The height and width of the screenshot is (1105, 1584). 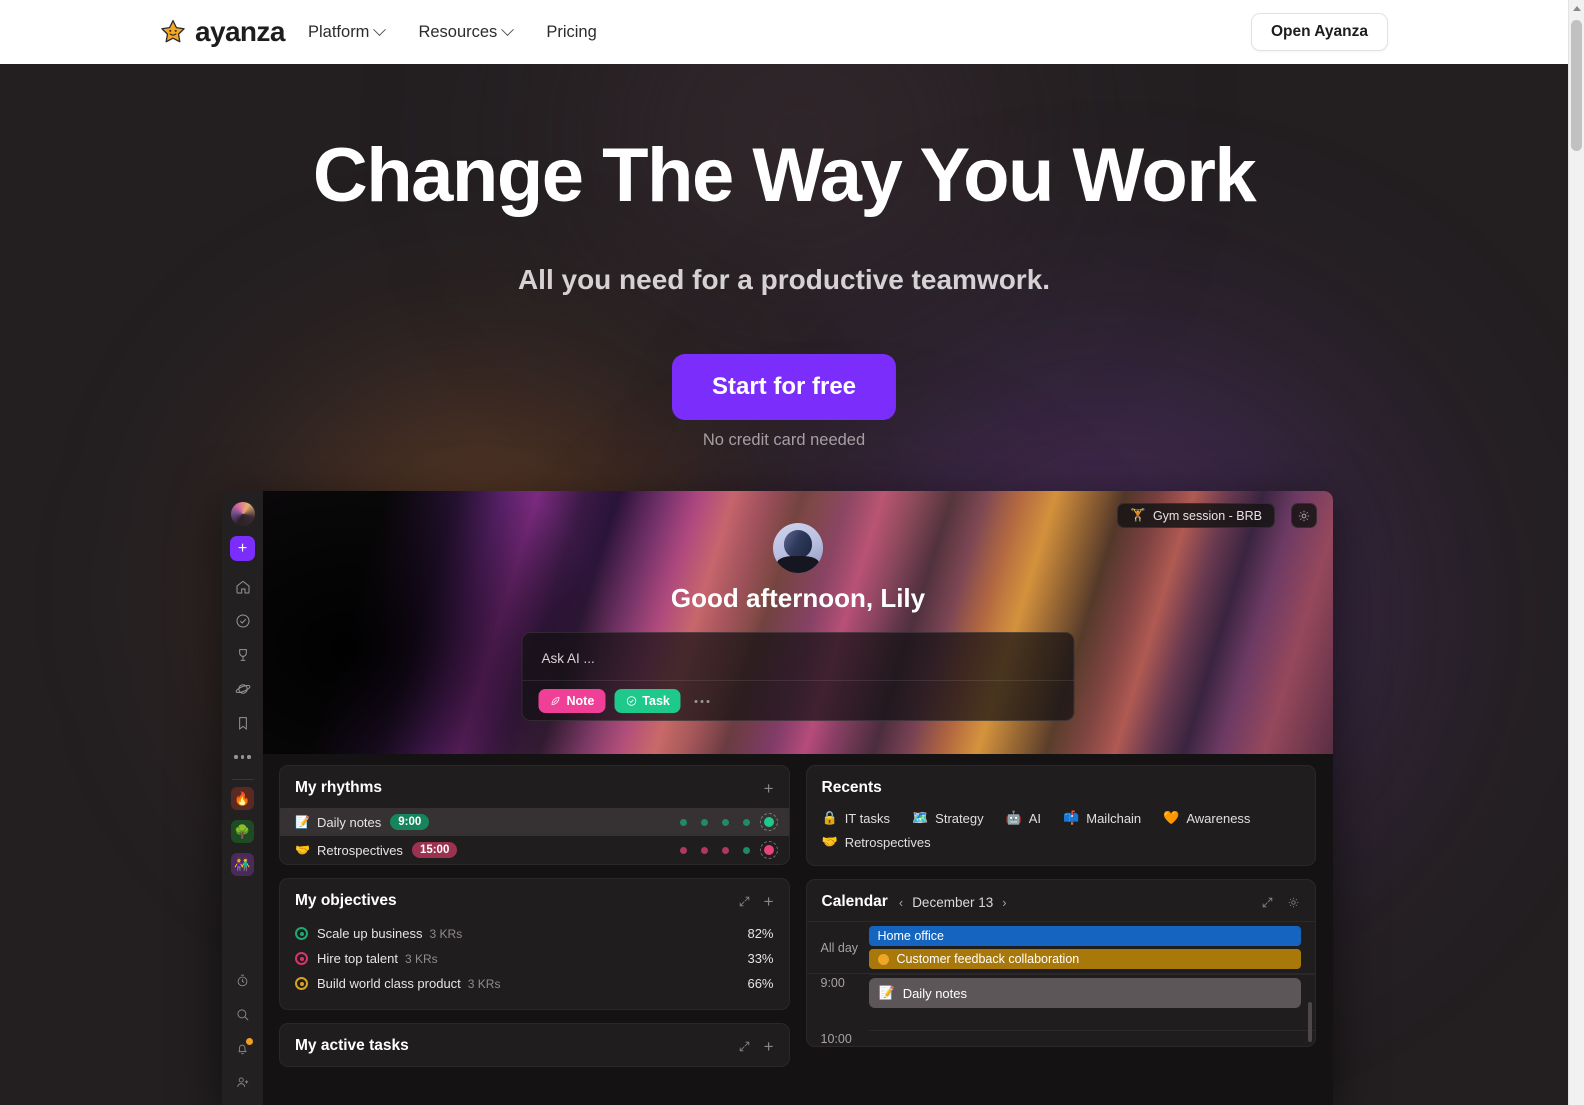 I want to click on sidebar-item-tasks, so click(x=243, y=621).